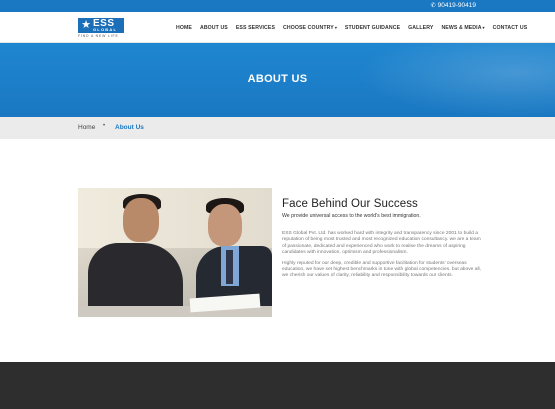 Image resolution: width=555 pixels, height=409 pixels. I want to click on nav-item-contact-us: CONTACT US, so click(510, 28).